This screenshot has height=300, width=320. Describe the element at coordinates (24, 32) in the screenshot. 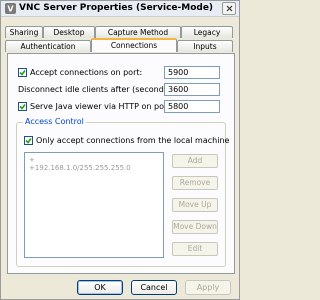

I see `tab-sharing: Sharing` at that location.